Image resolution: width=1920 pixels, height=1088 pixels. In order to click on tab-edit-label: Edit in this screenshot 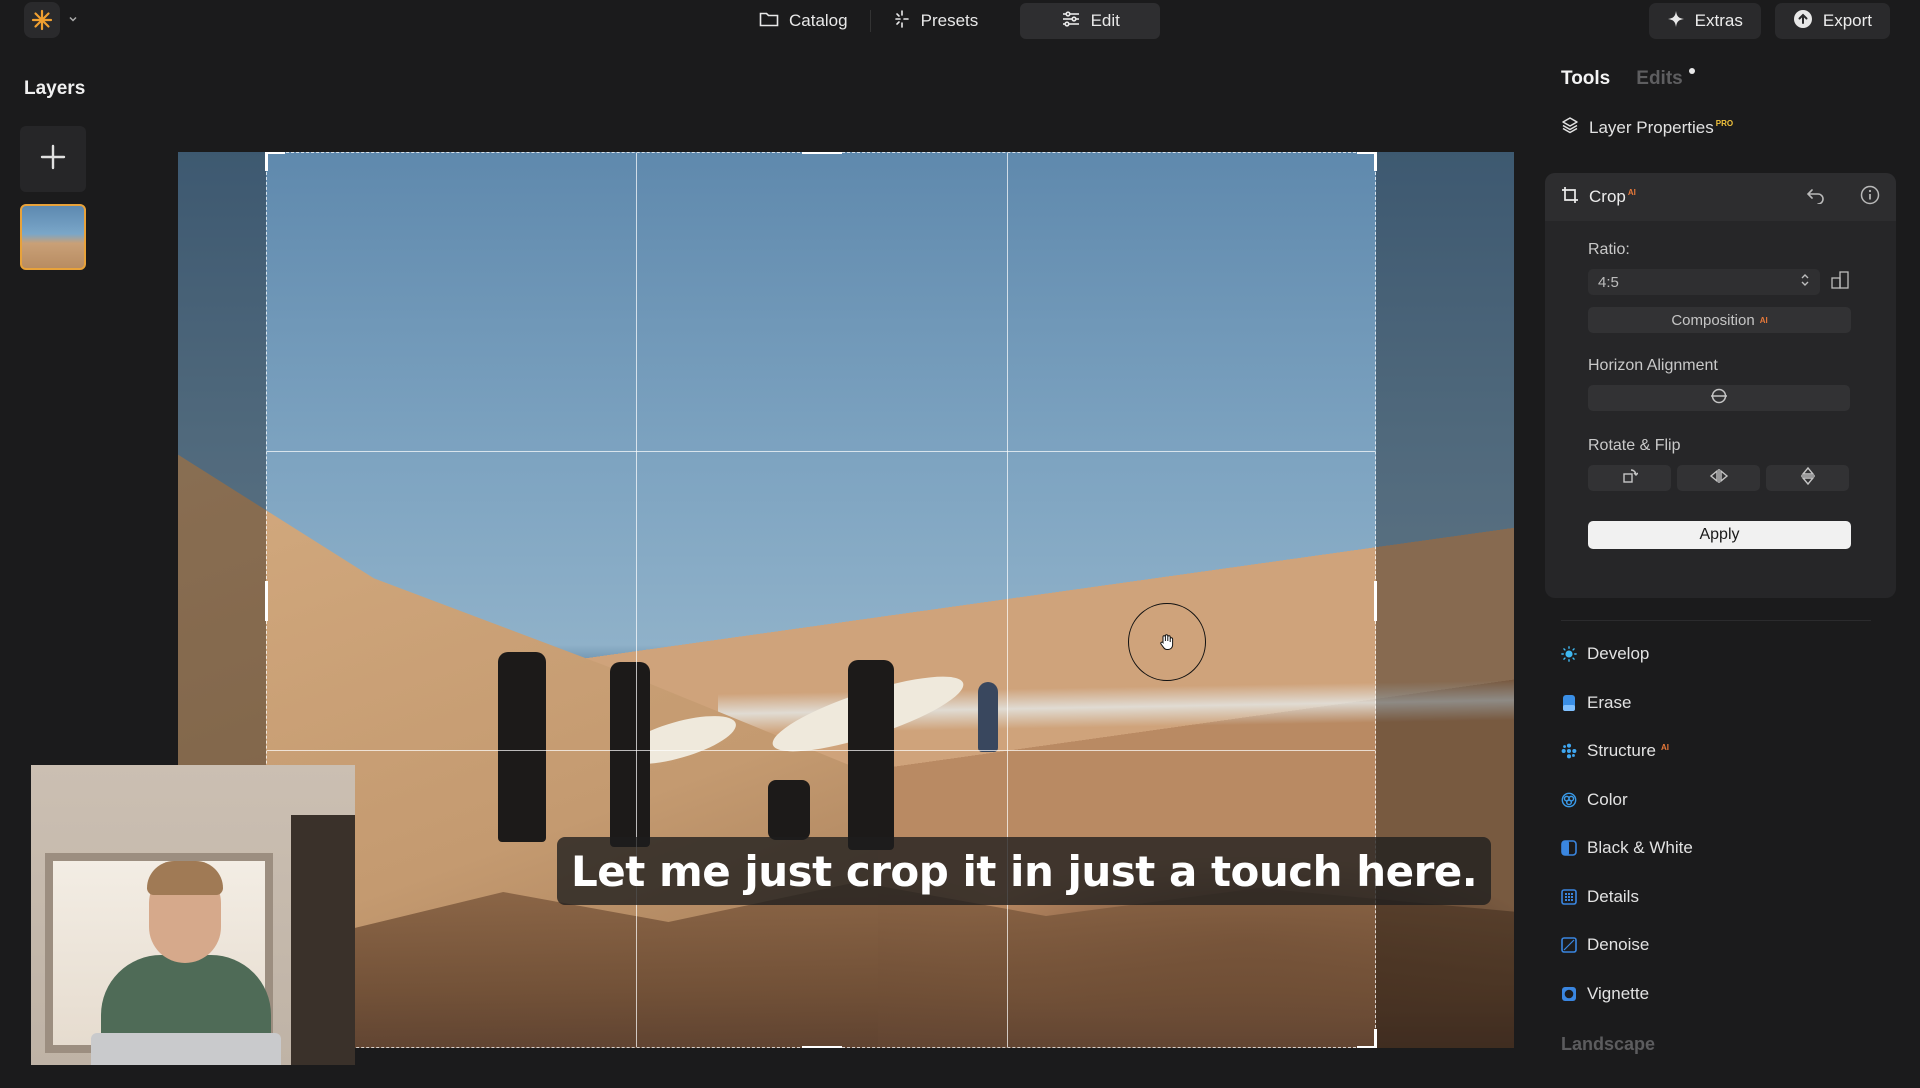, I will do `click(1105, 20)`.